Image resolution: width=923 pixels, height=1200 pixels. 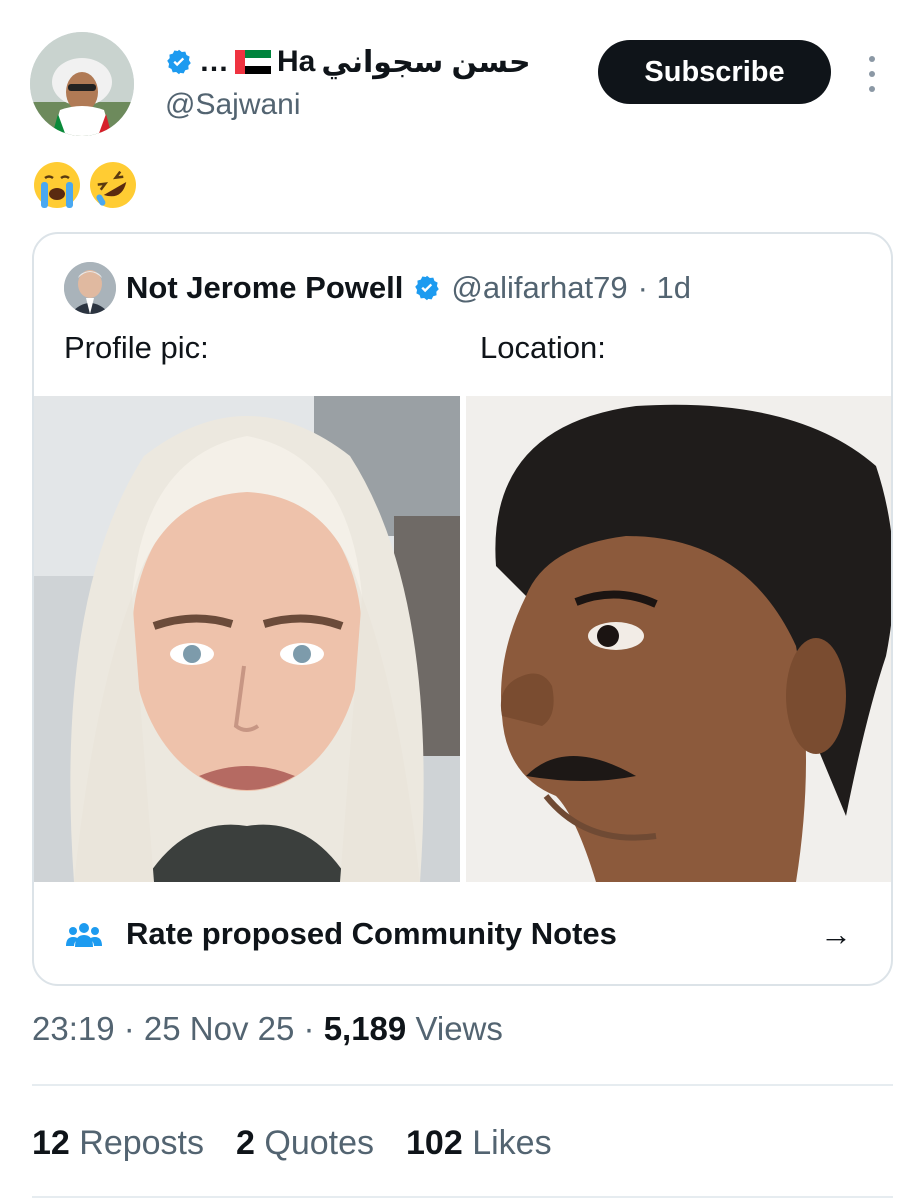 What do you see at coordinates (84, 935) in the screenshot?
I see `people-icon` at bounding box center [84, 935].